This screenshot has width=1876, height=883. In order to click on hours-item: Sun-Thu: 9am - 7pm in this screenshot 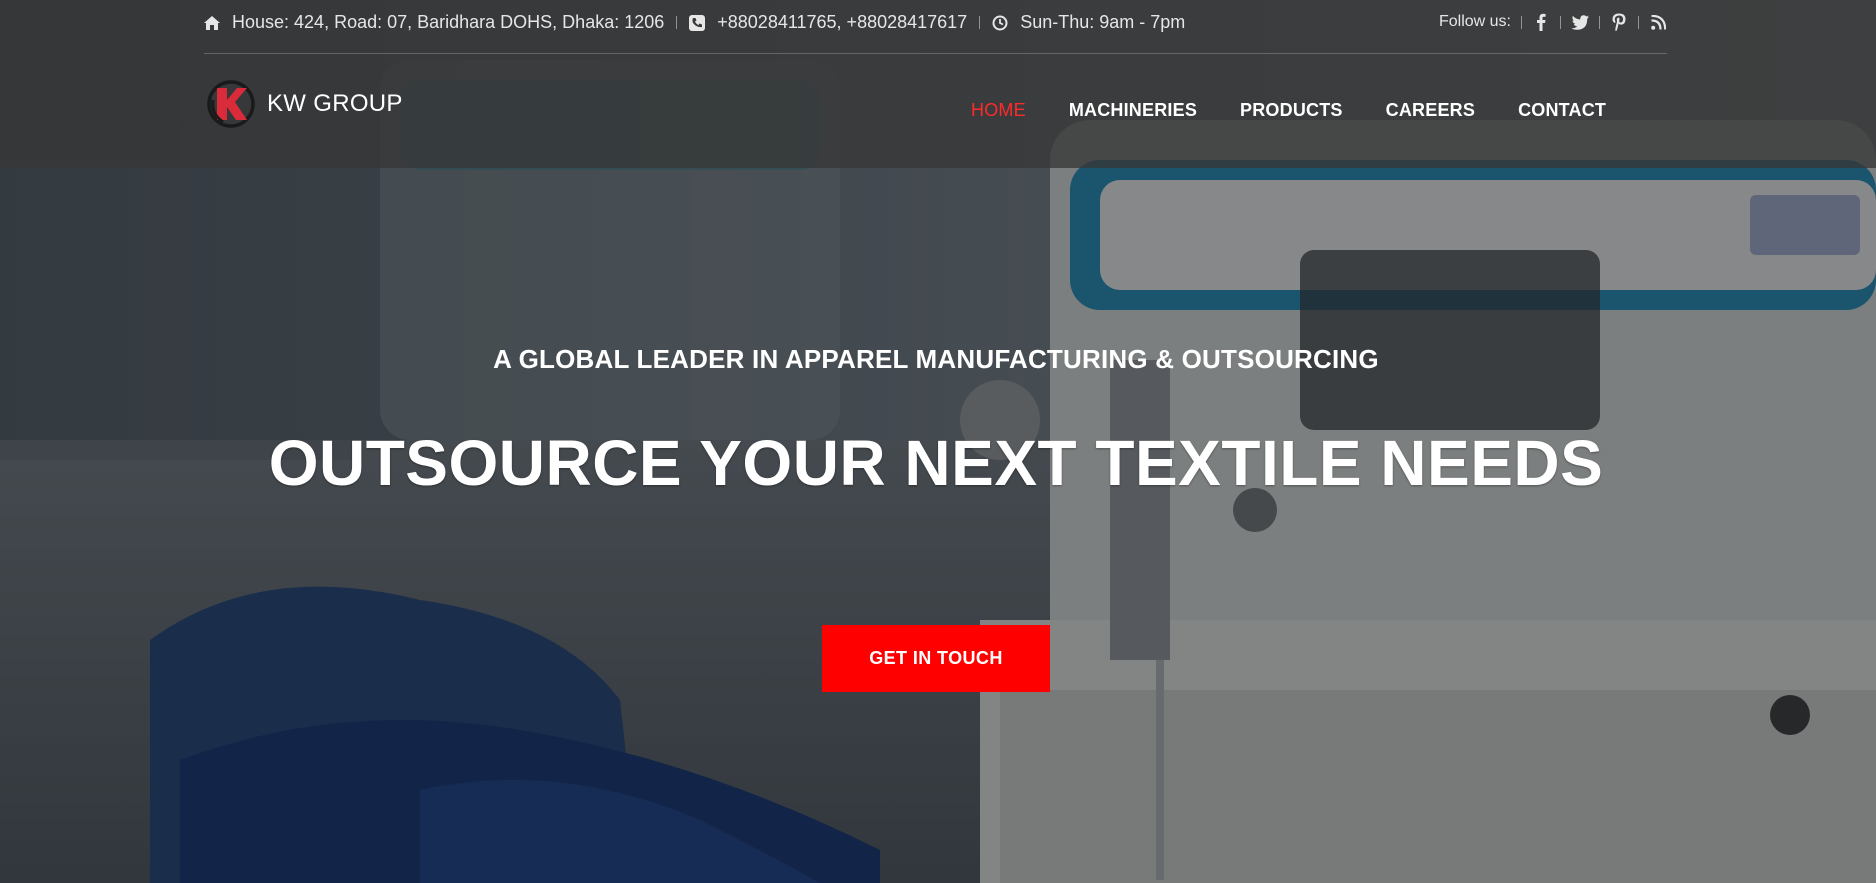, I will do `click(1088, 22)`.